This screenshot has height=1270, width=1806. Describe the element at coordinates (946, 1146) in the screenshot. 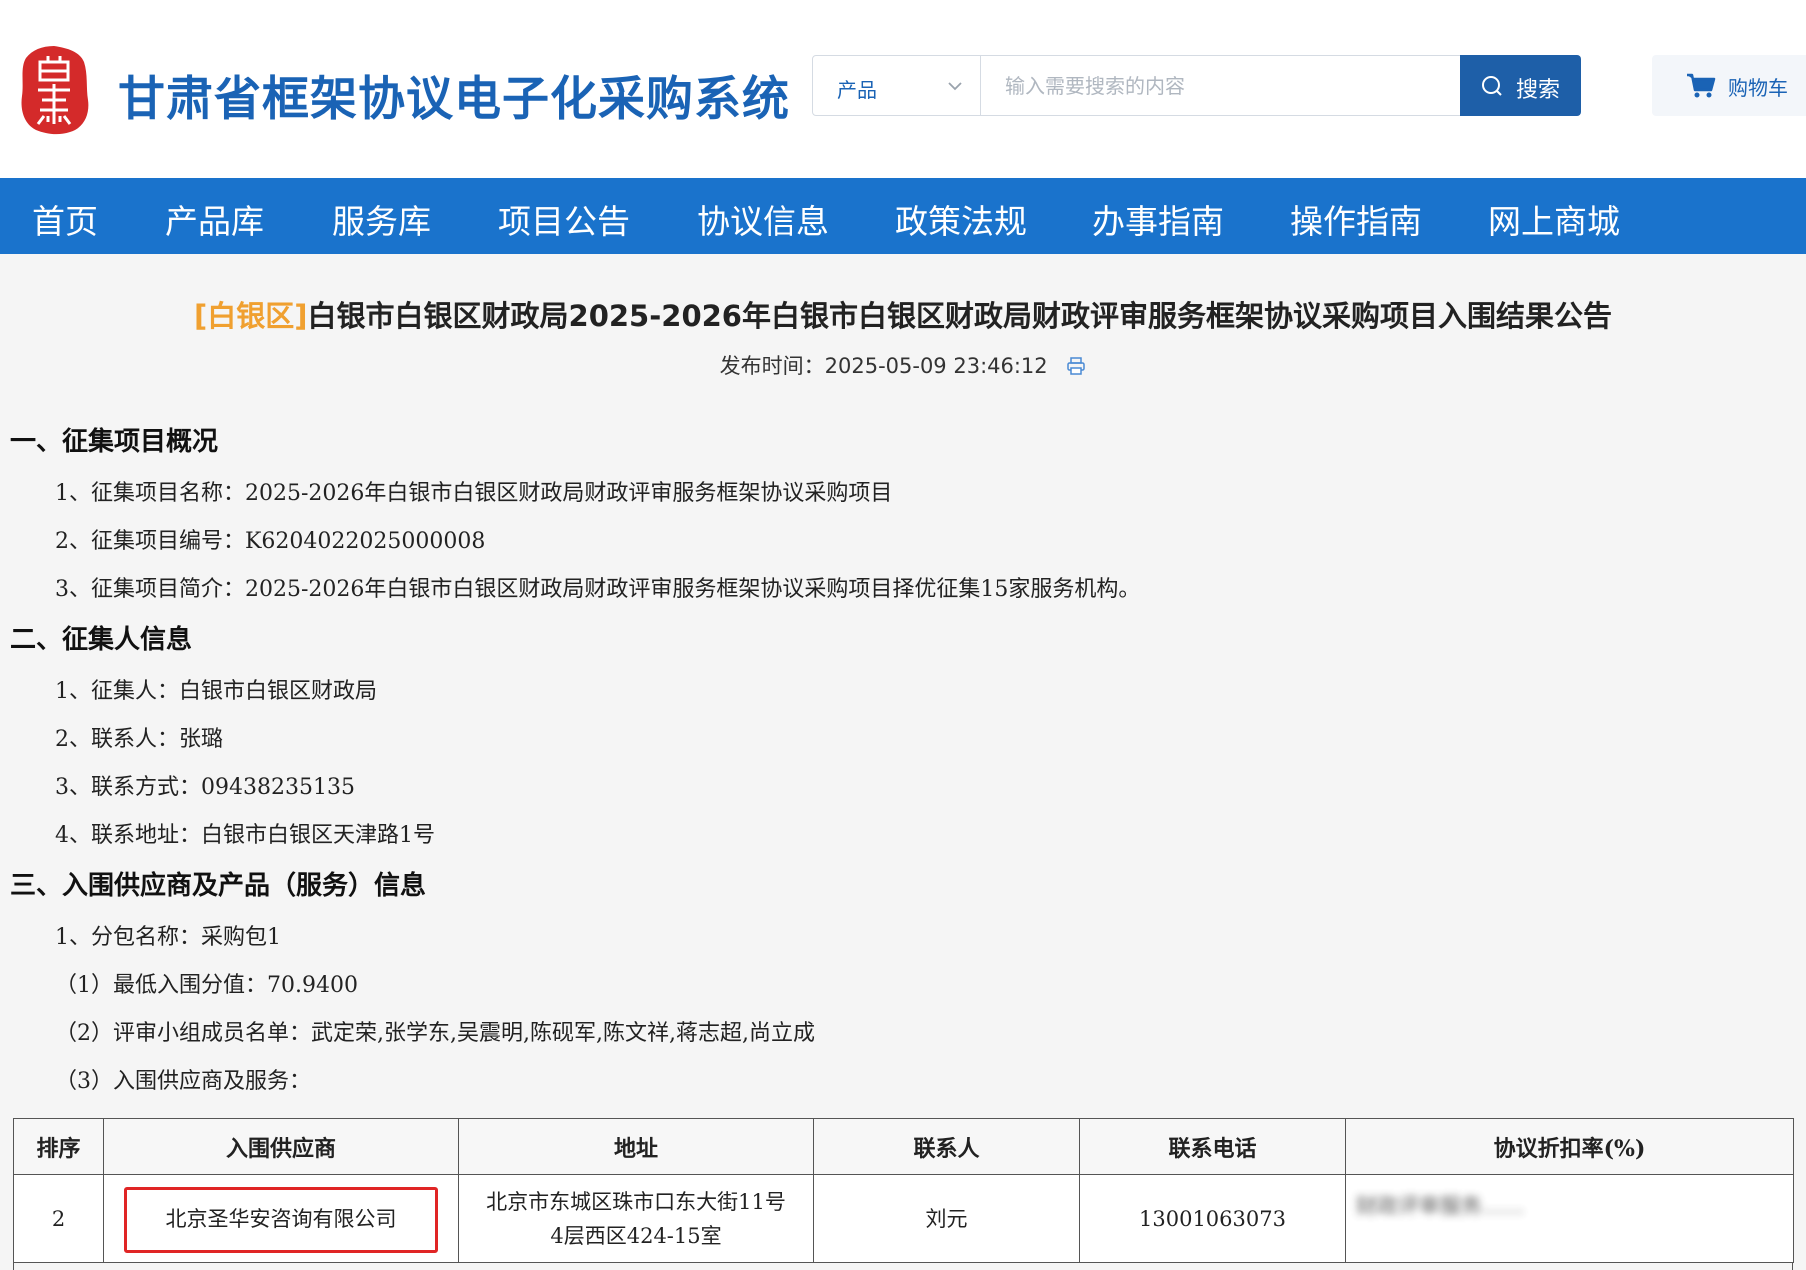

I see `column-header-contact: 联系人` at that location.